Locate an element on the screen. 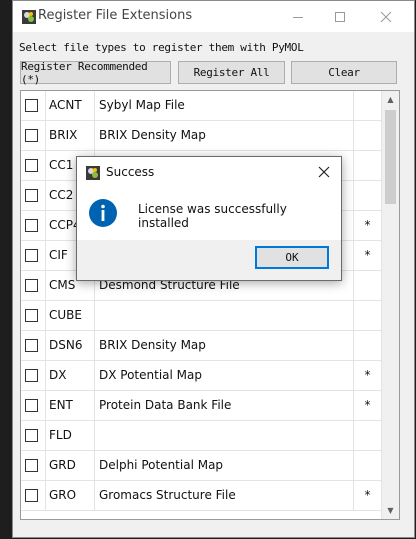  extension-cell: ENT is located at coordinates (70, 405).